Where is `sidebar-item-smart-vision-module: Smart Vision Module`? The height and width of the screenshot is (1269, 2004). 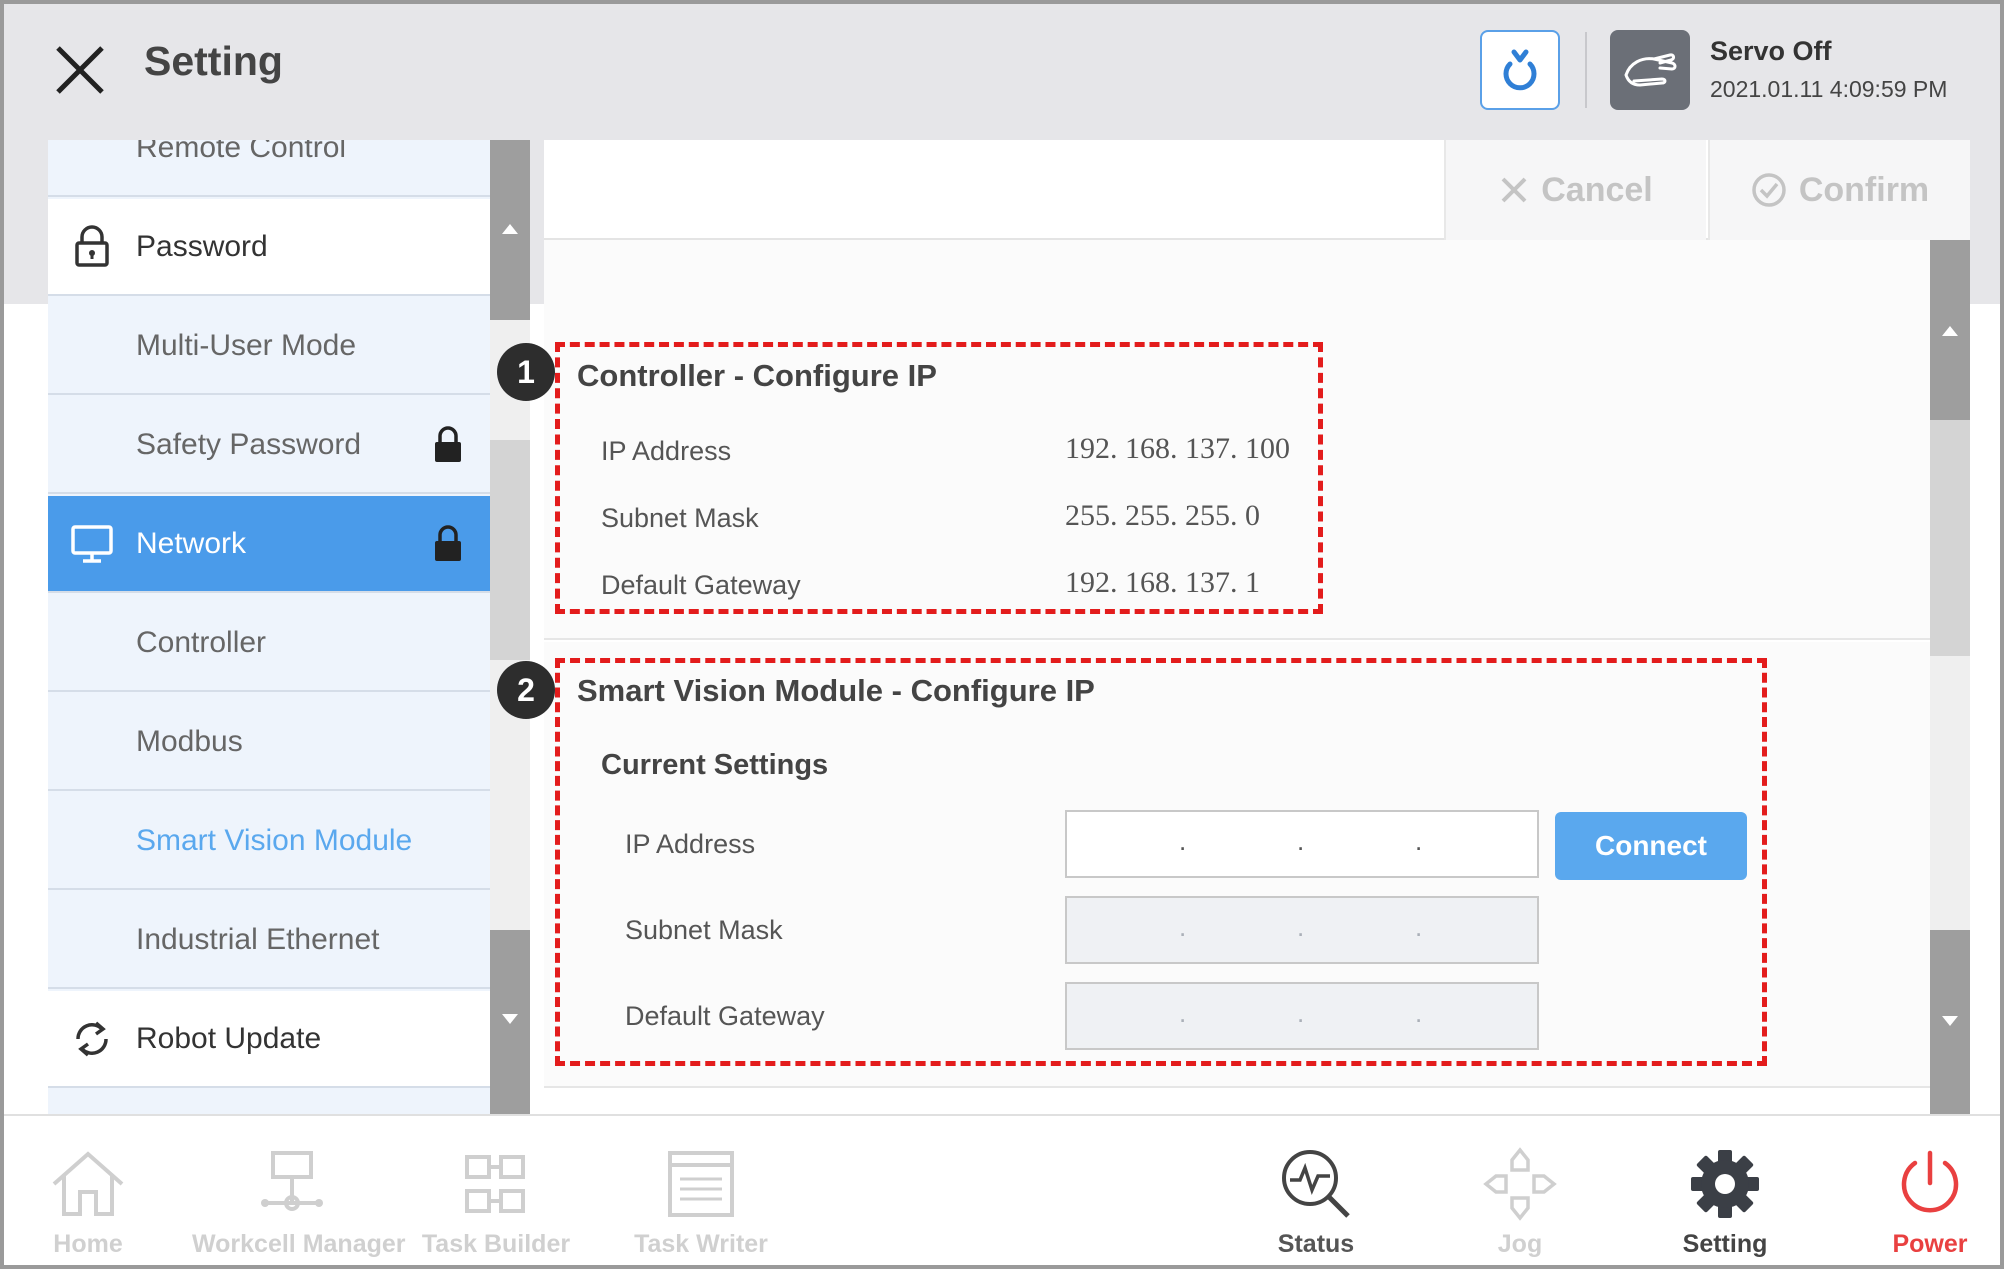
sidebar-item-smart-vision-module: Smart Vision Module is located at coordinates (269, 841).